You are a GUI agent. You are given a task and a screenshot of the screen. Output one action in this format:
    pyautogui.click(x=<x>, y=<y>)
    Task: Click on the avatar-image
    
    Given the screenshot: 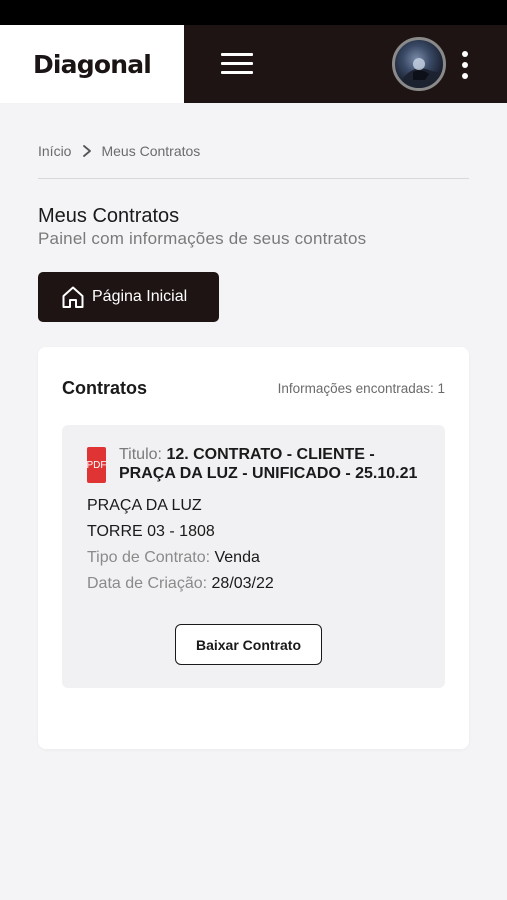 What is the action you would take?
    pyautogui.click(x=421, y=73)
    